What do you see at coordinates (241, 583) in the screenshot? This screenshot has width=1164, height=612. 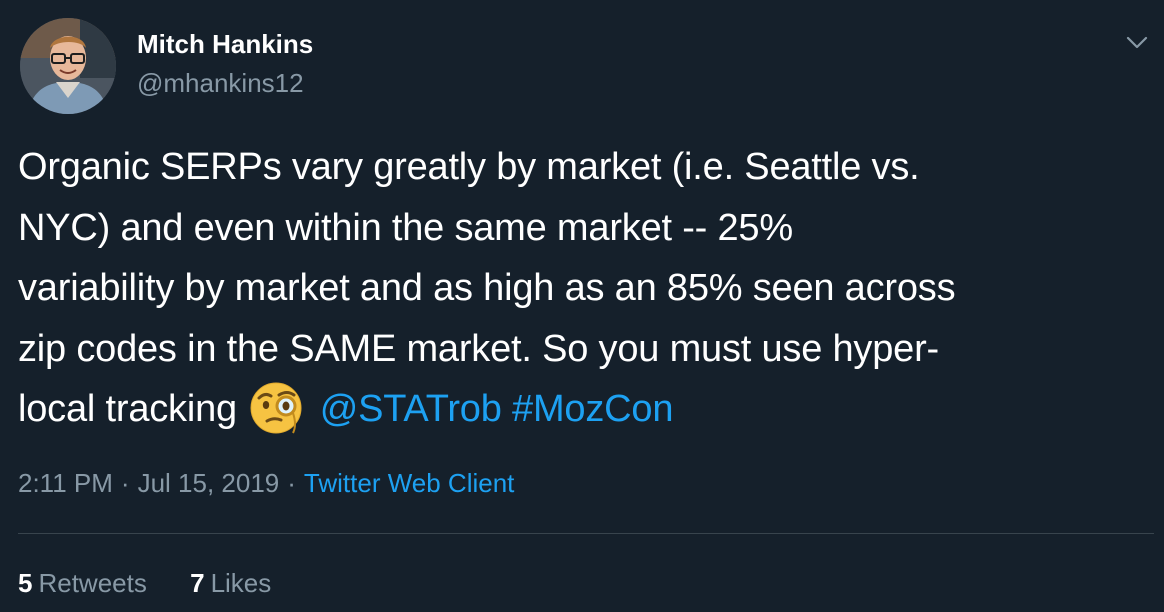 I see `likes-label: Likes` at bounding box center [241, 583].